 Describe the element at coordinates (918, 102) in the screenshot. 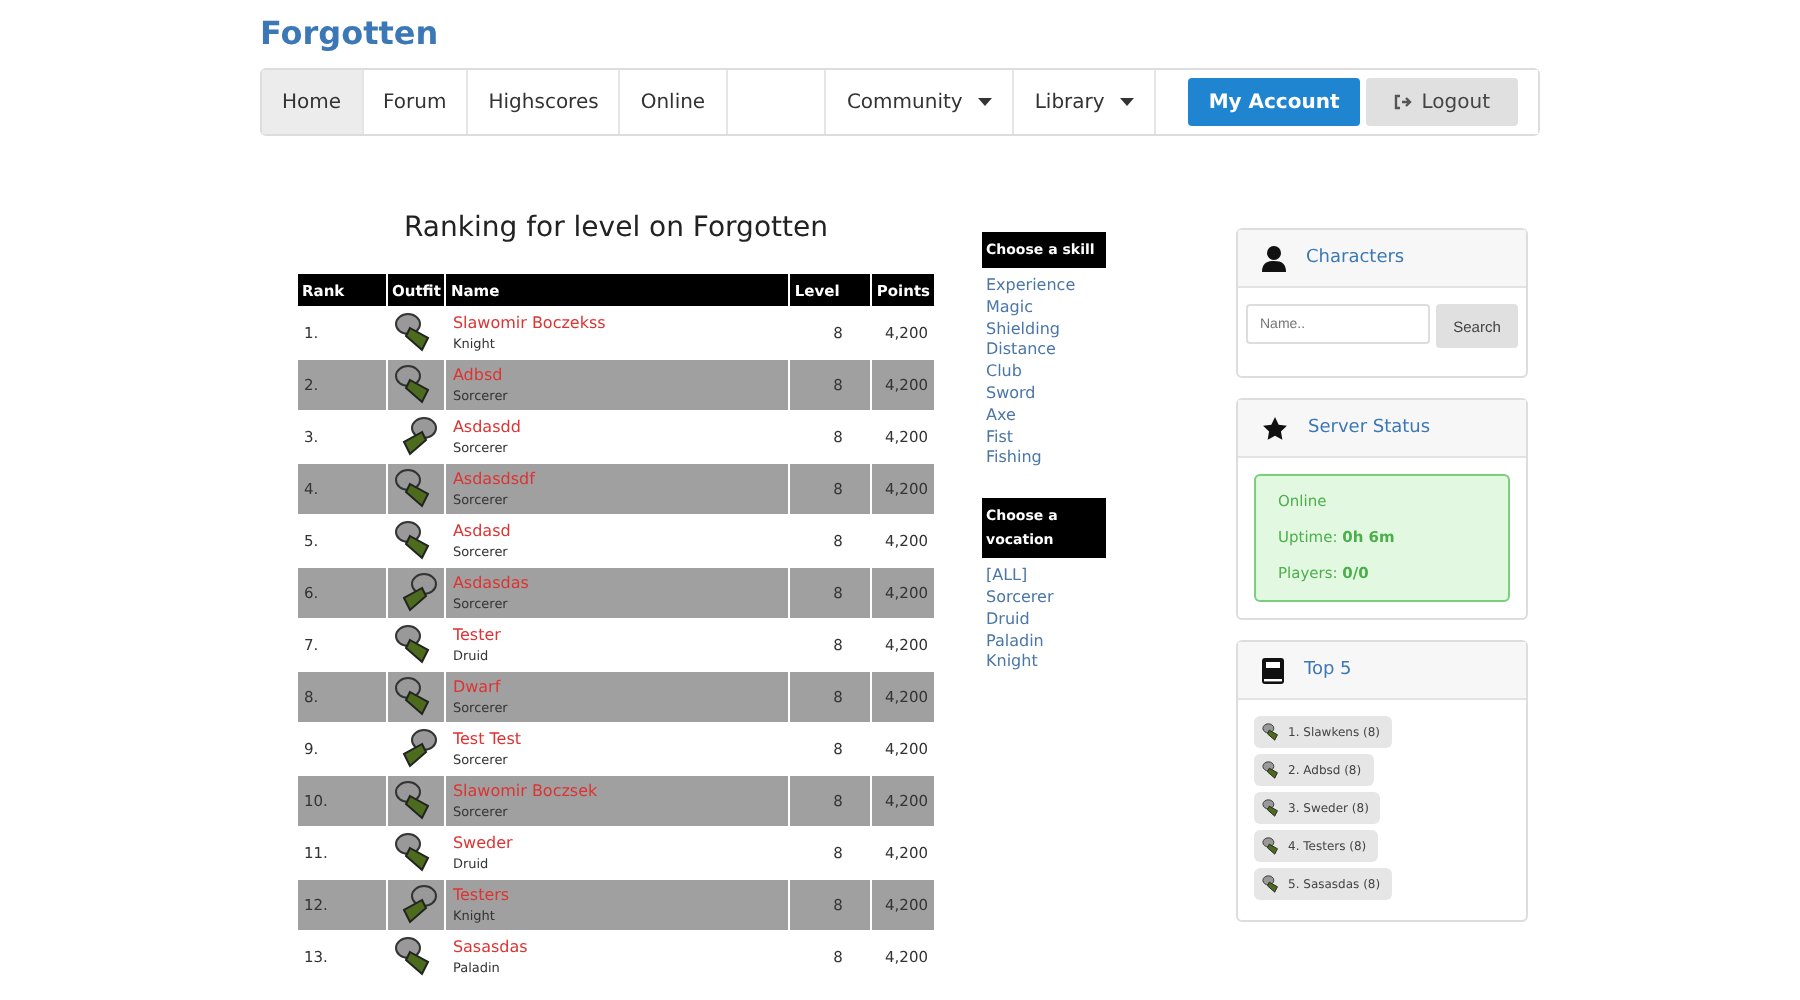

I see `nav-dropdown: Community` at that location.